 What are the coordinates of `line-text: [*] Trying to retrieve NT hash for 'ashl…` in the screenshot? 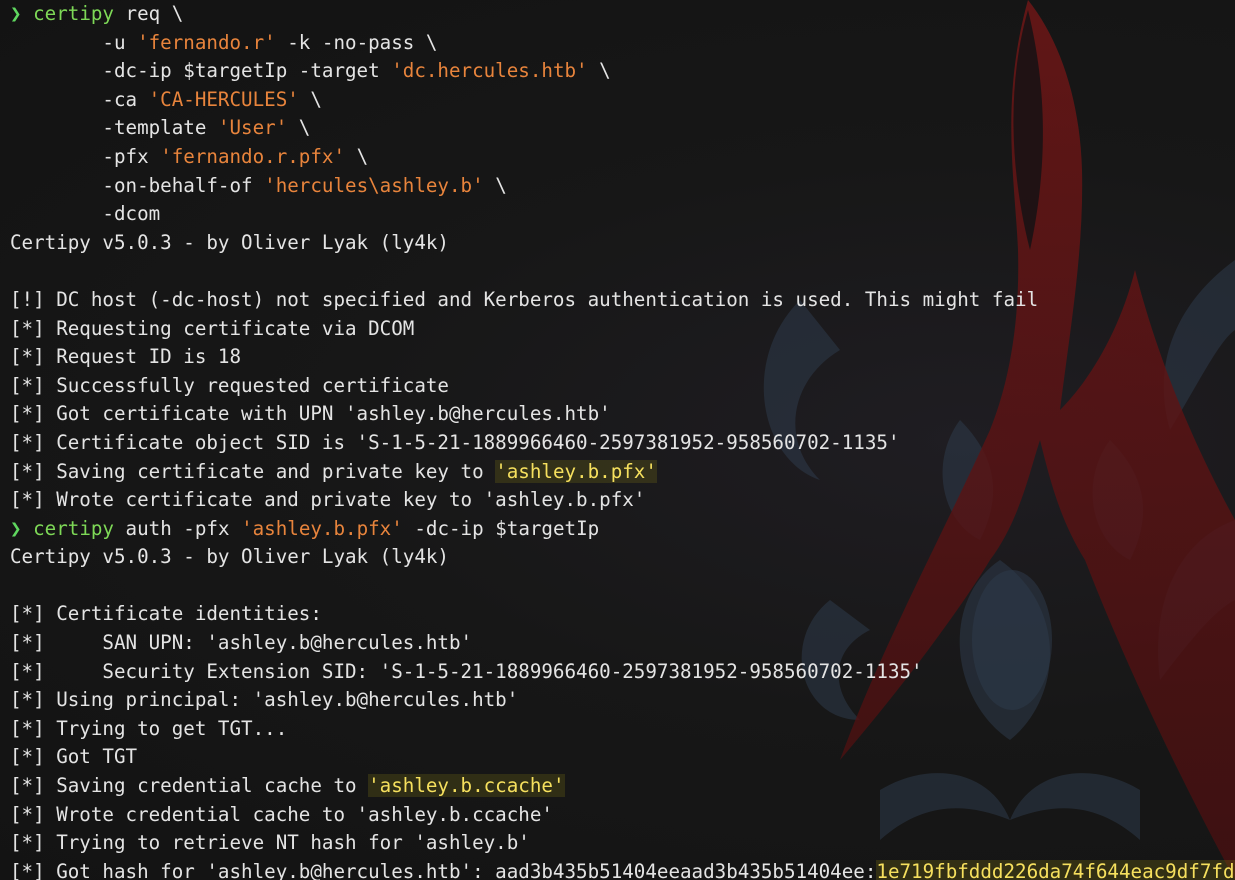 It's located at (270, 843).